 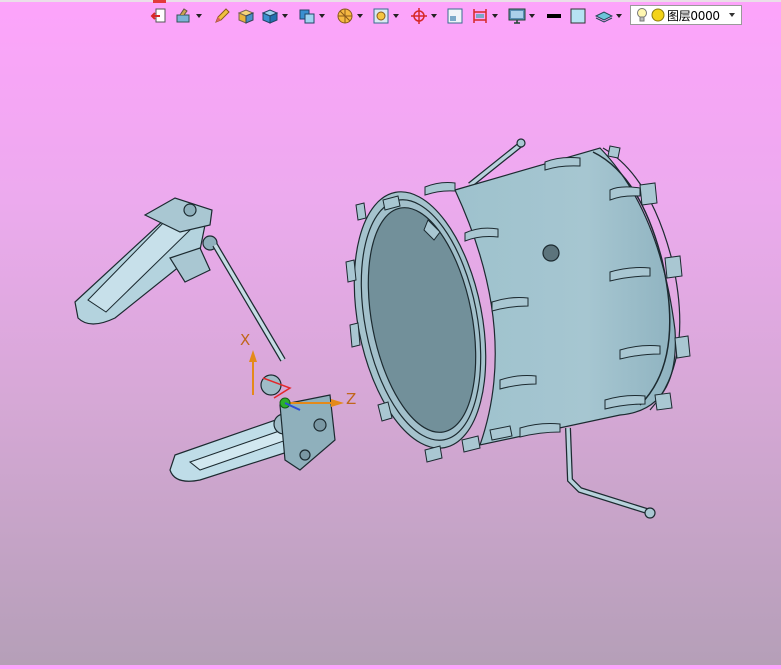 What do you see at coordinates (351, 399) in the screenshot?
I see `z-axis-label: Z` at bounding box center [351, 399].